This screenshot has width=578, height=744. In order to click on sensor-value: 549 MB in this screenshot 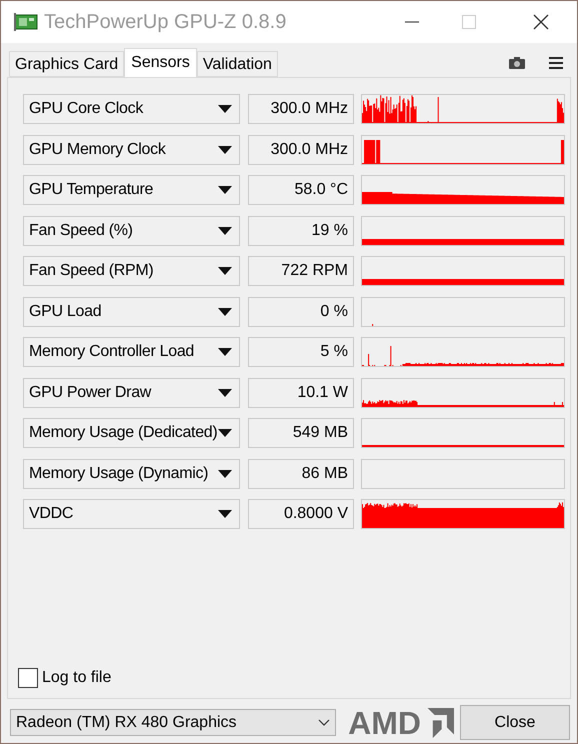, I will do `click(301, 433)`.